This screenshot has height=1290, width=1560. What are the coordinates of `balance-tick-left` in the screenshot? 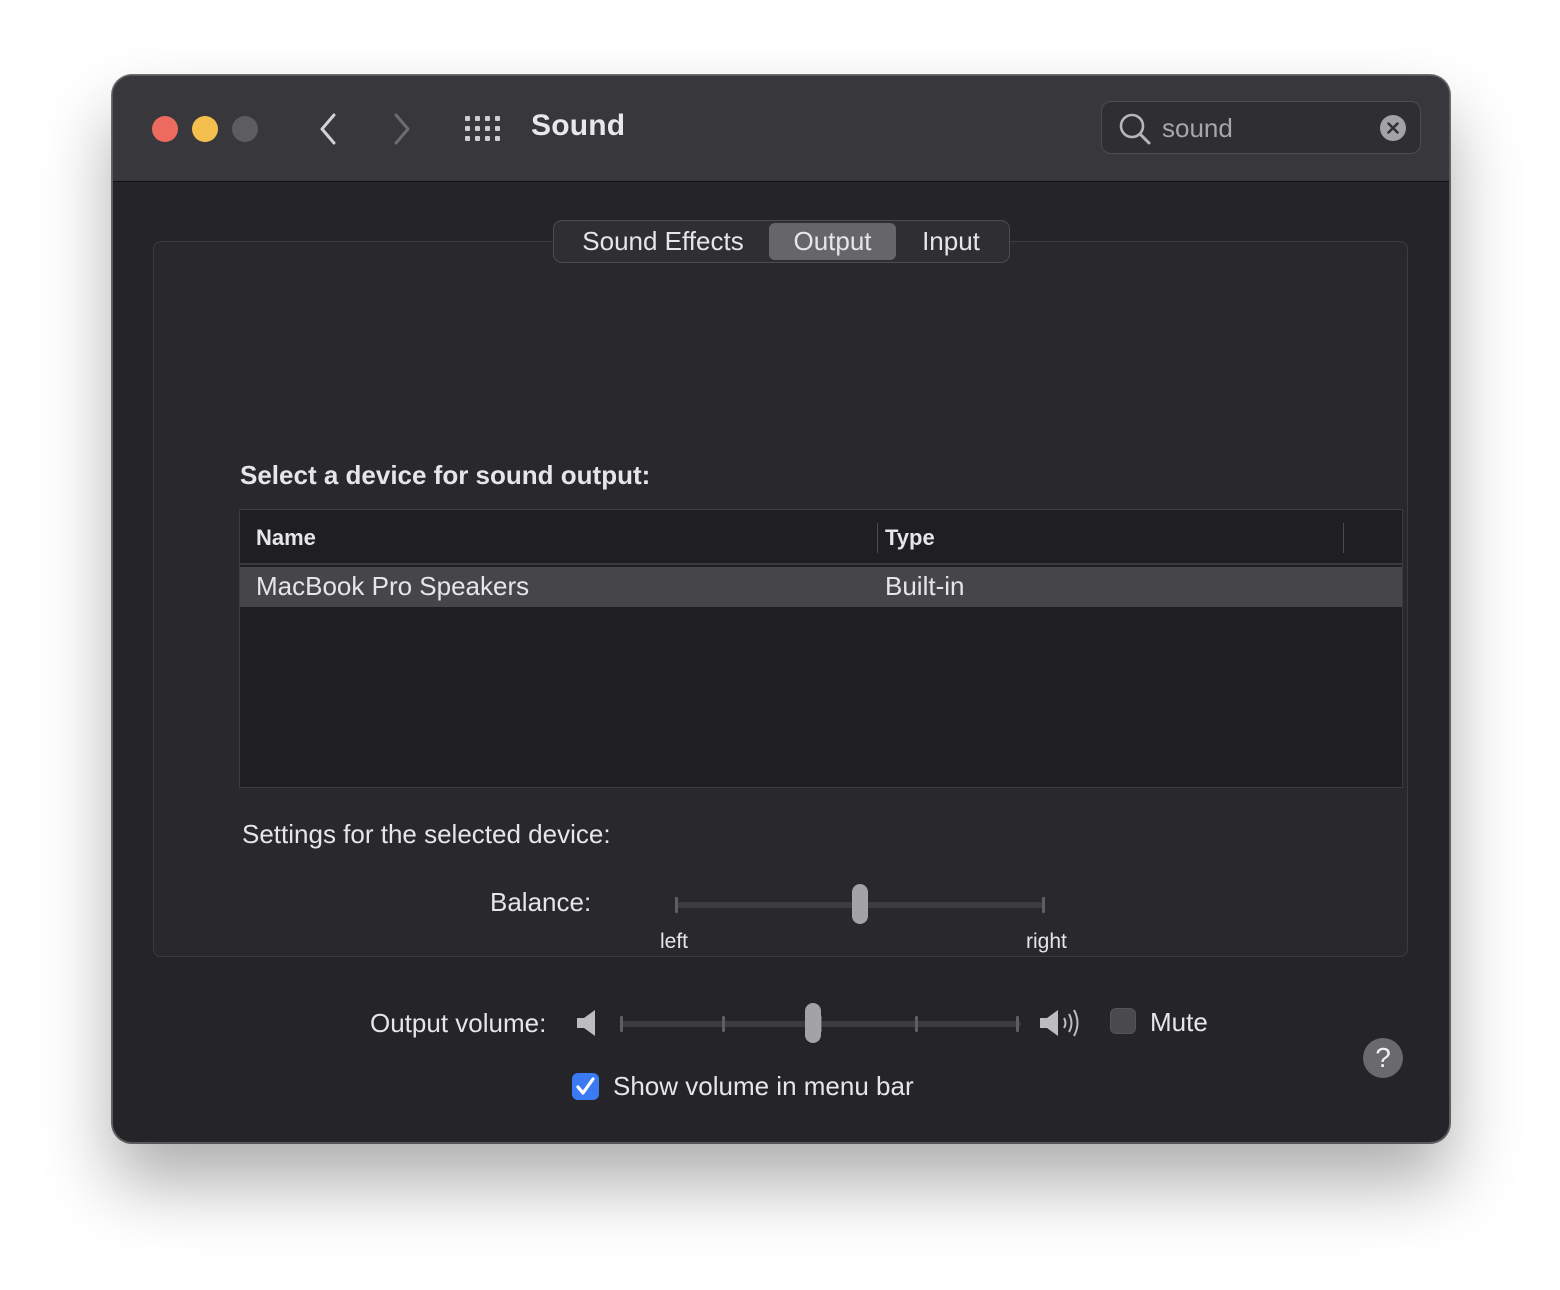 It's located at (676, 905).